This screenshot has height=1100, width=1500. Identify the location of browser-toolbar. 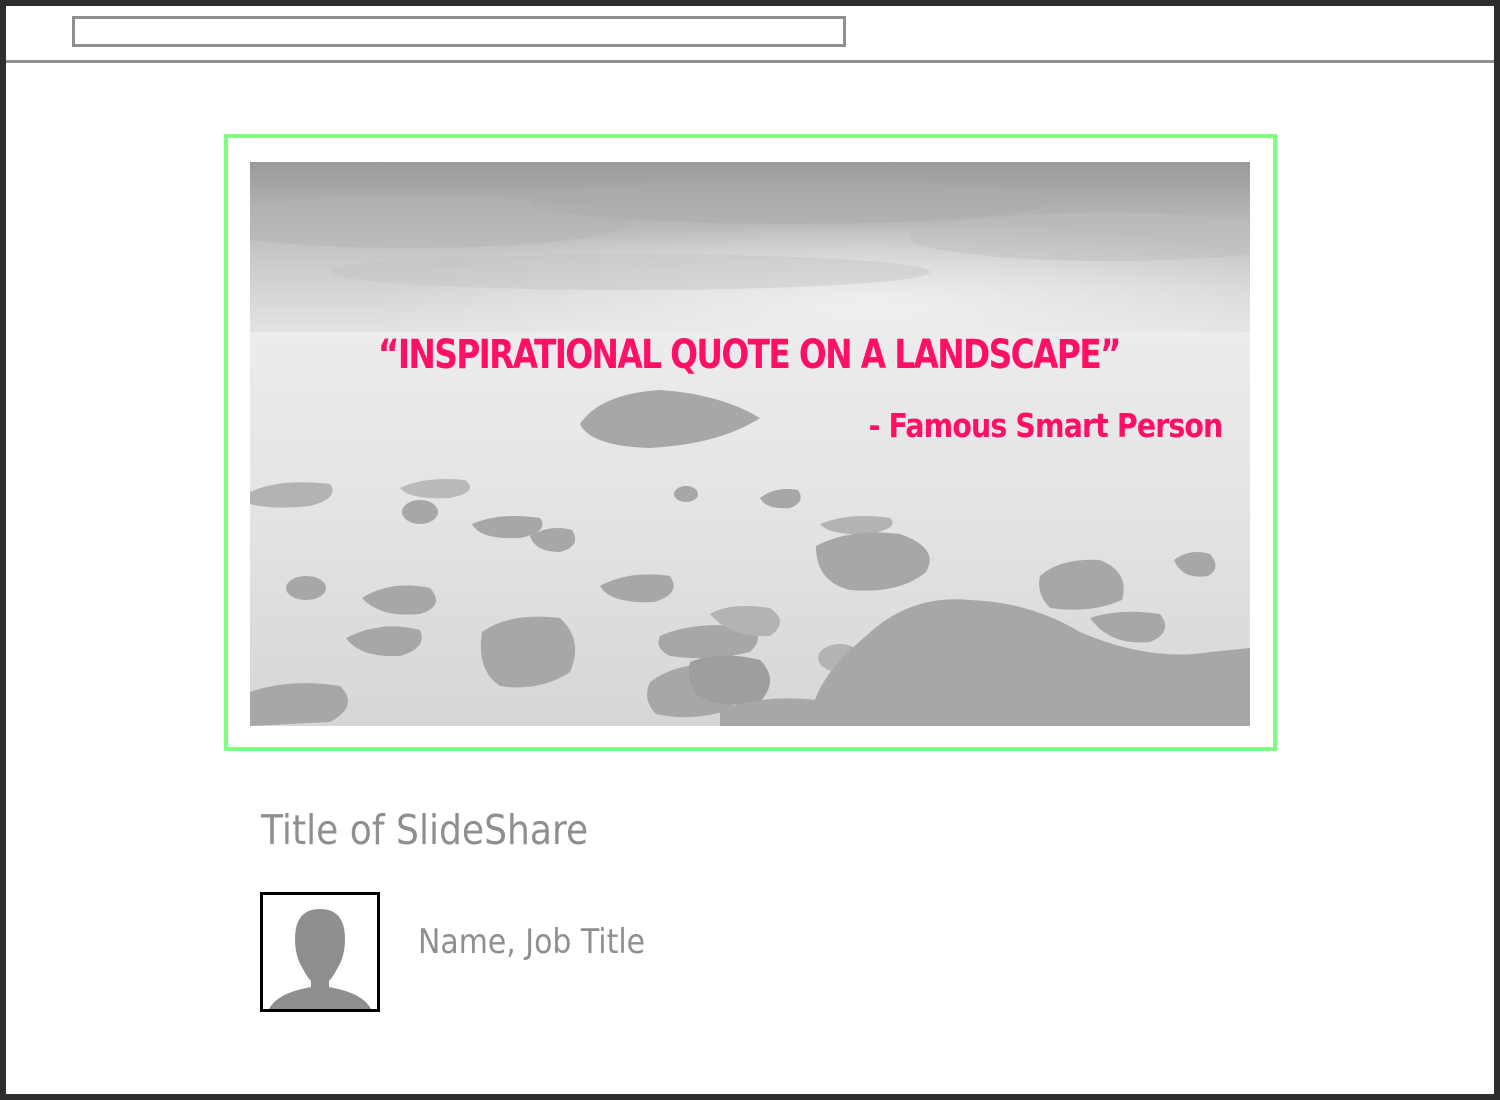
(750, 34).